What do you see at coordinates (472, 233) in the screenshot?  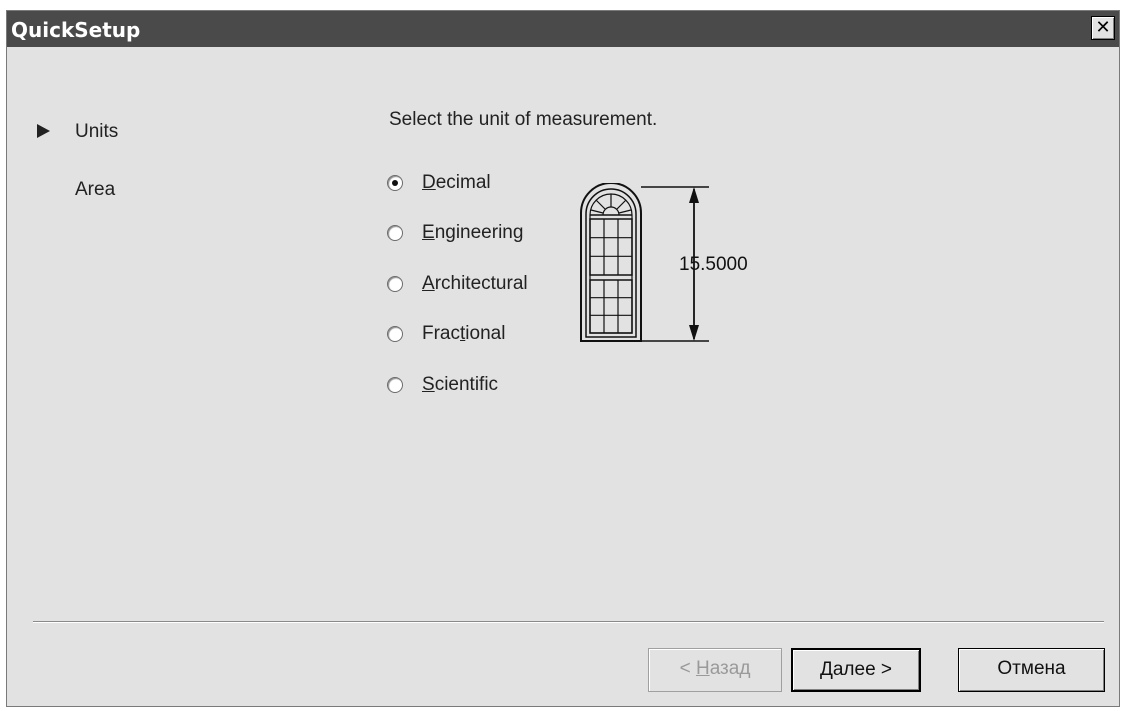 I see `radio-label-engineering: Engineering` at bounding box center [472, 233].